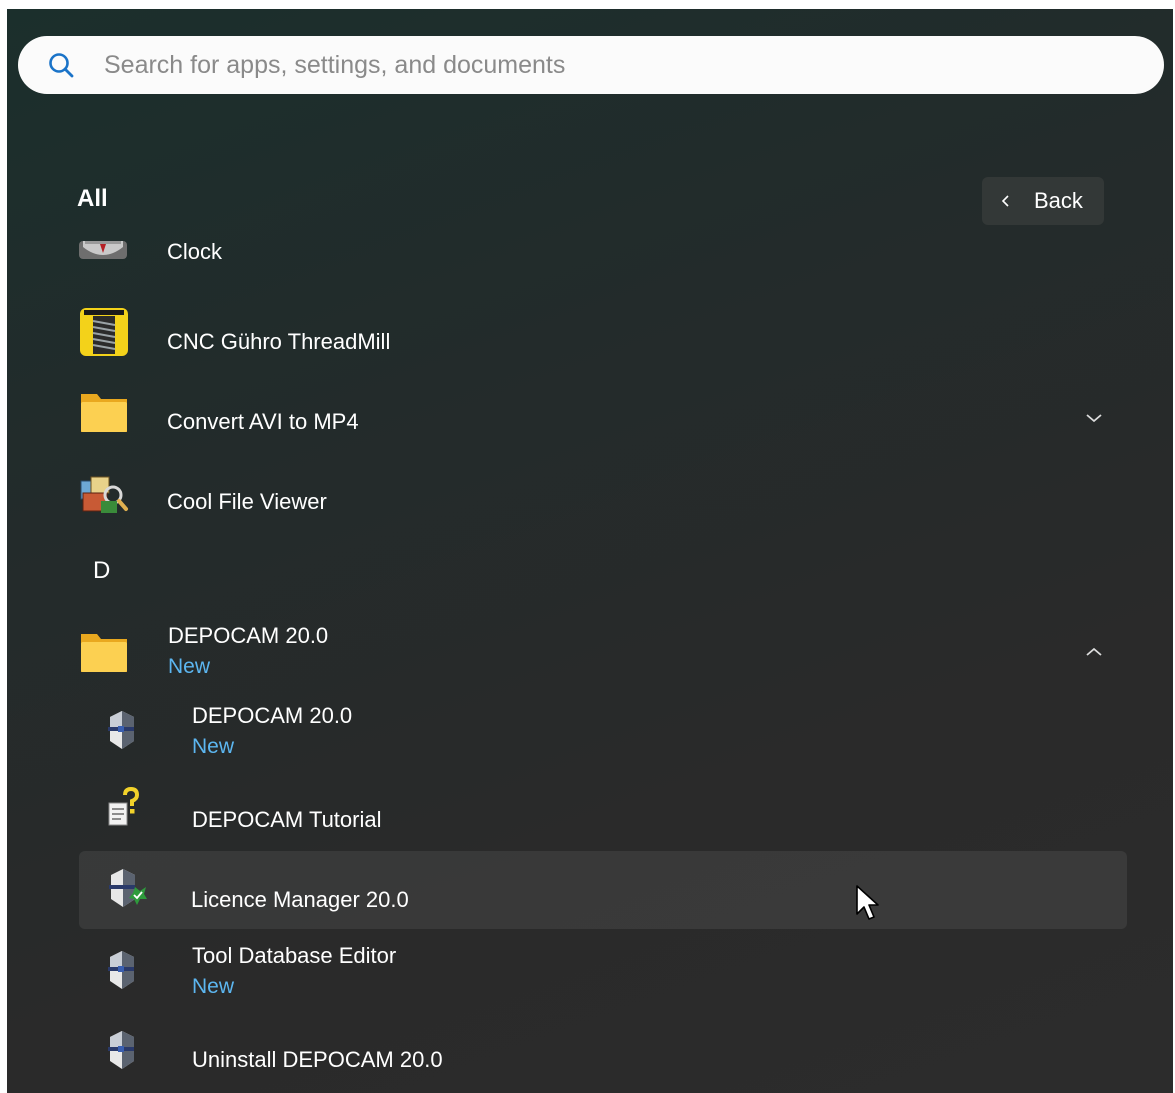 The width and height of the screenshot is (1175, 1093). I want to click on mouse-cursor-icon, so click(867, 902).